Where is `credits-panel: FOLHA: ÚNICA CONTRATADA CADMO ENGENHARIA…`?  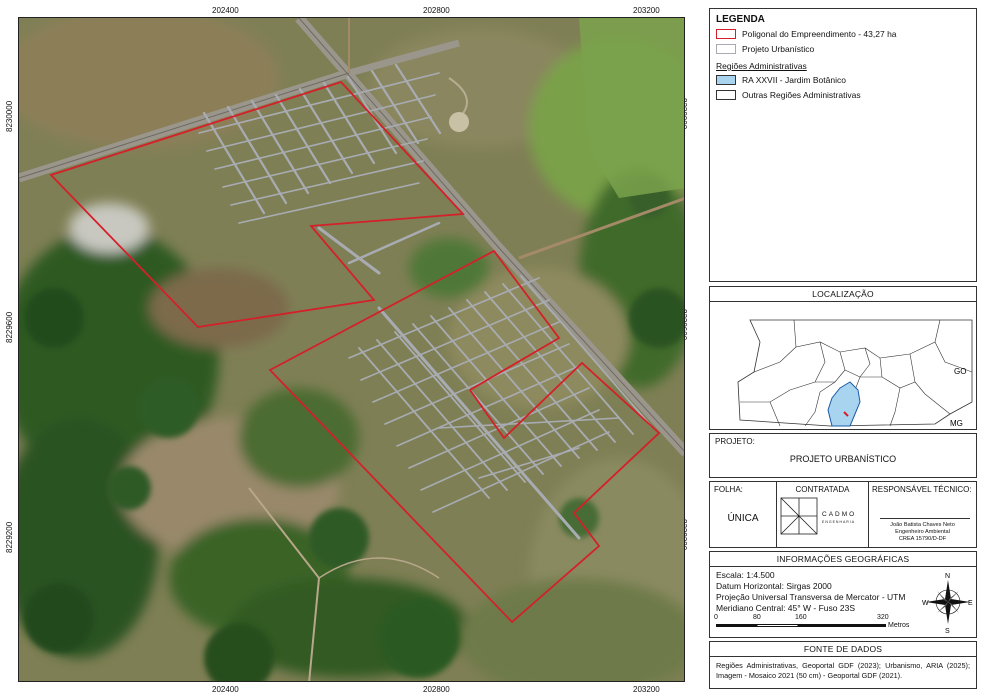 credits-panel: FOLHA: ÚNICA CONTRATADA CADMO ENGENHARIA… is located at coordinates (843, 514).